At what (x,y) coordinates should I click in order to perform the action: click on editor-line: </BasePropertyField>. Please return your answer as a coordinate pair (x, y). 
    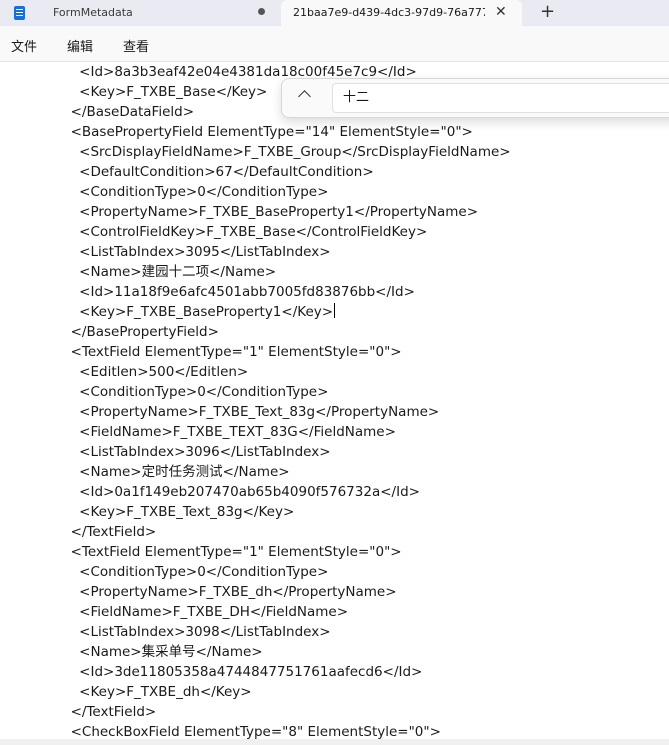
    Looking at the image, I should click on (140, 332).